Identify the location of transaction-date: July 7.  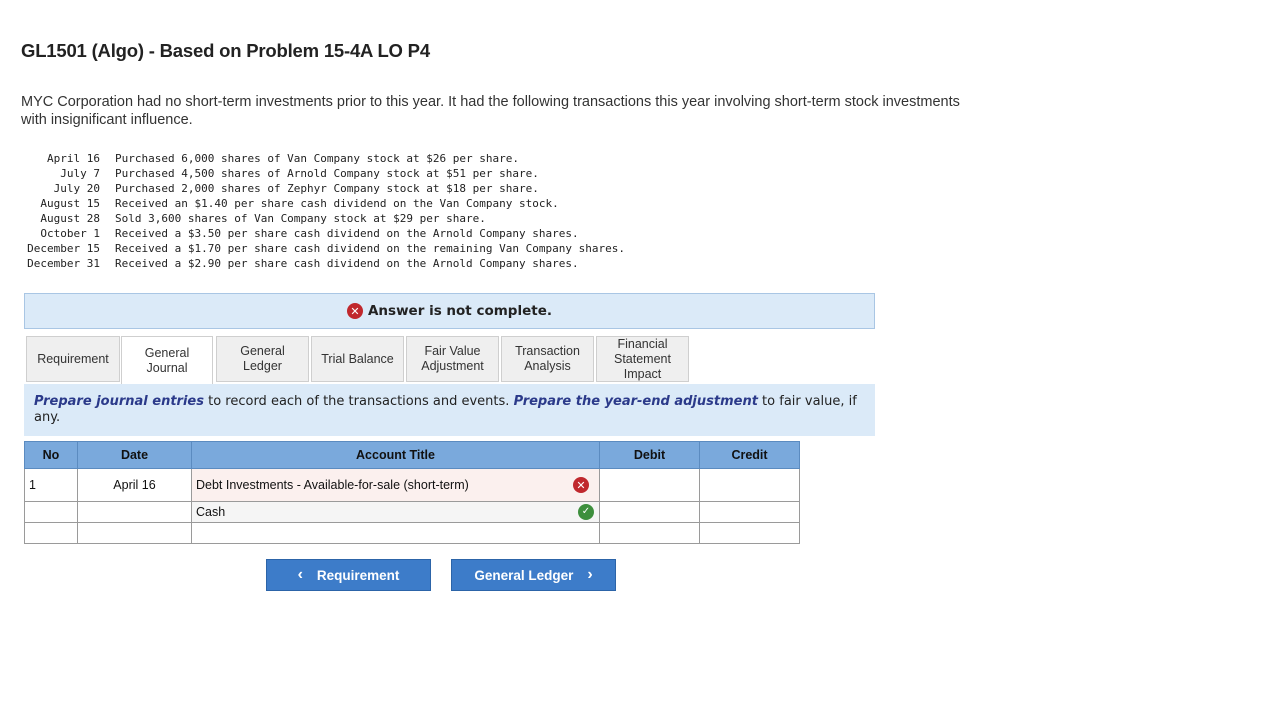
(80, 173).